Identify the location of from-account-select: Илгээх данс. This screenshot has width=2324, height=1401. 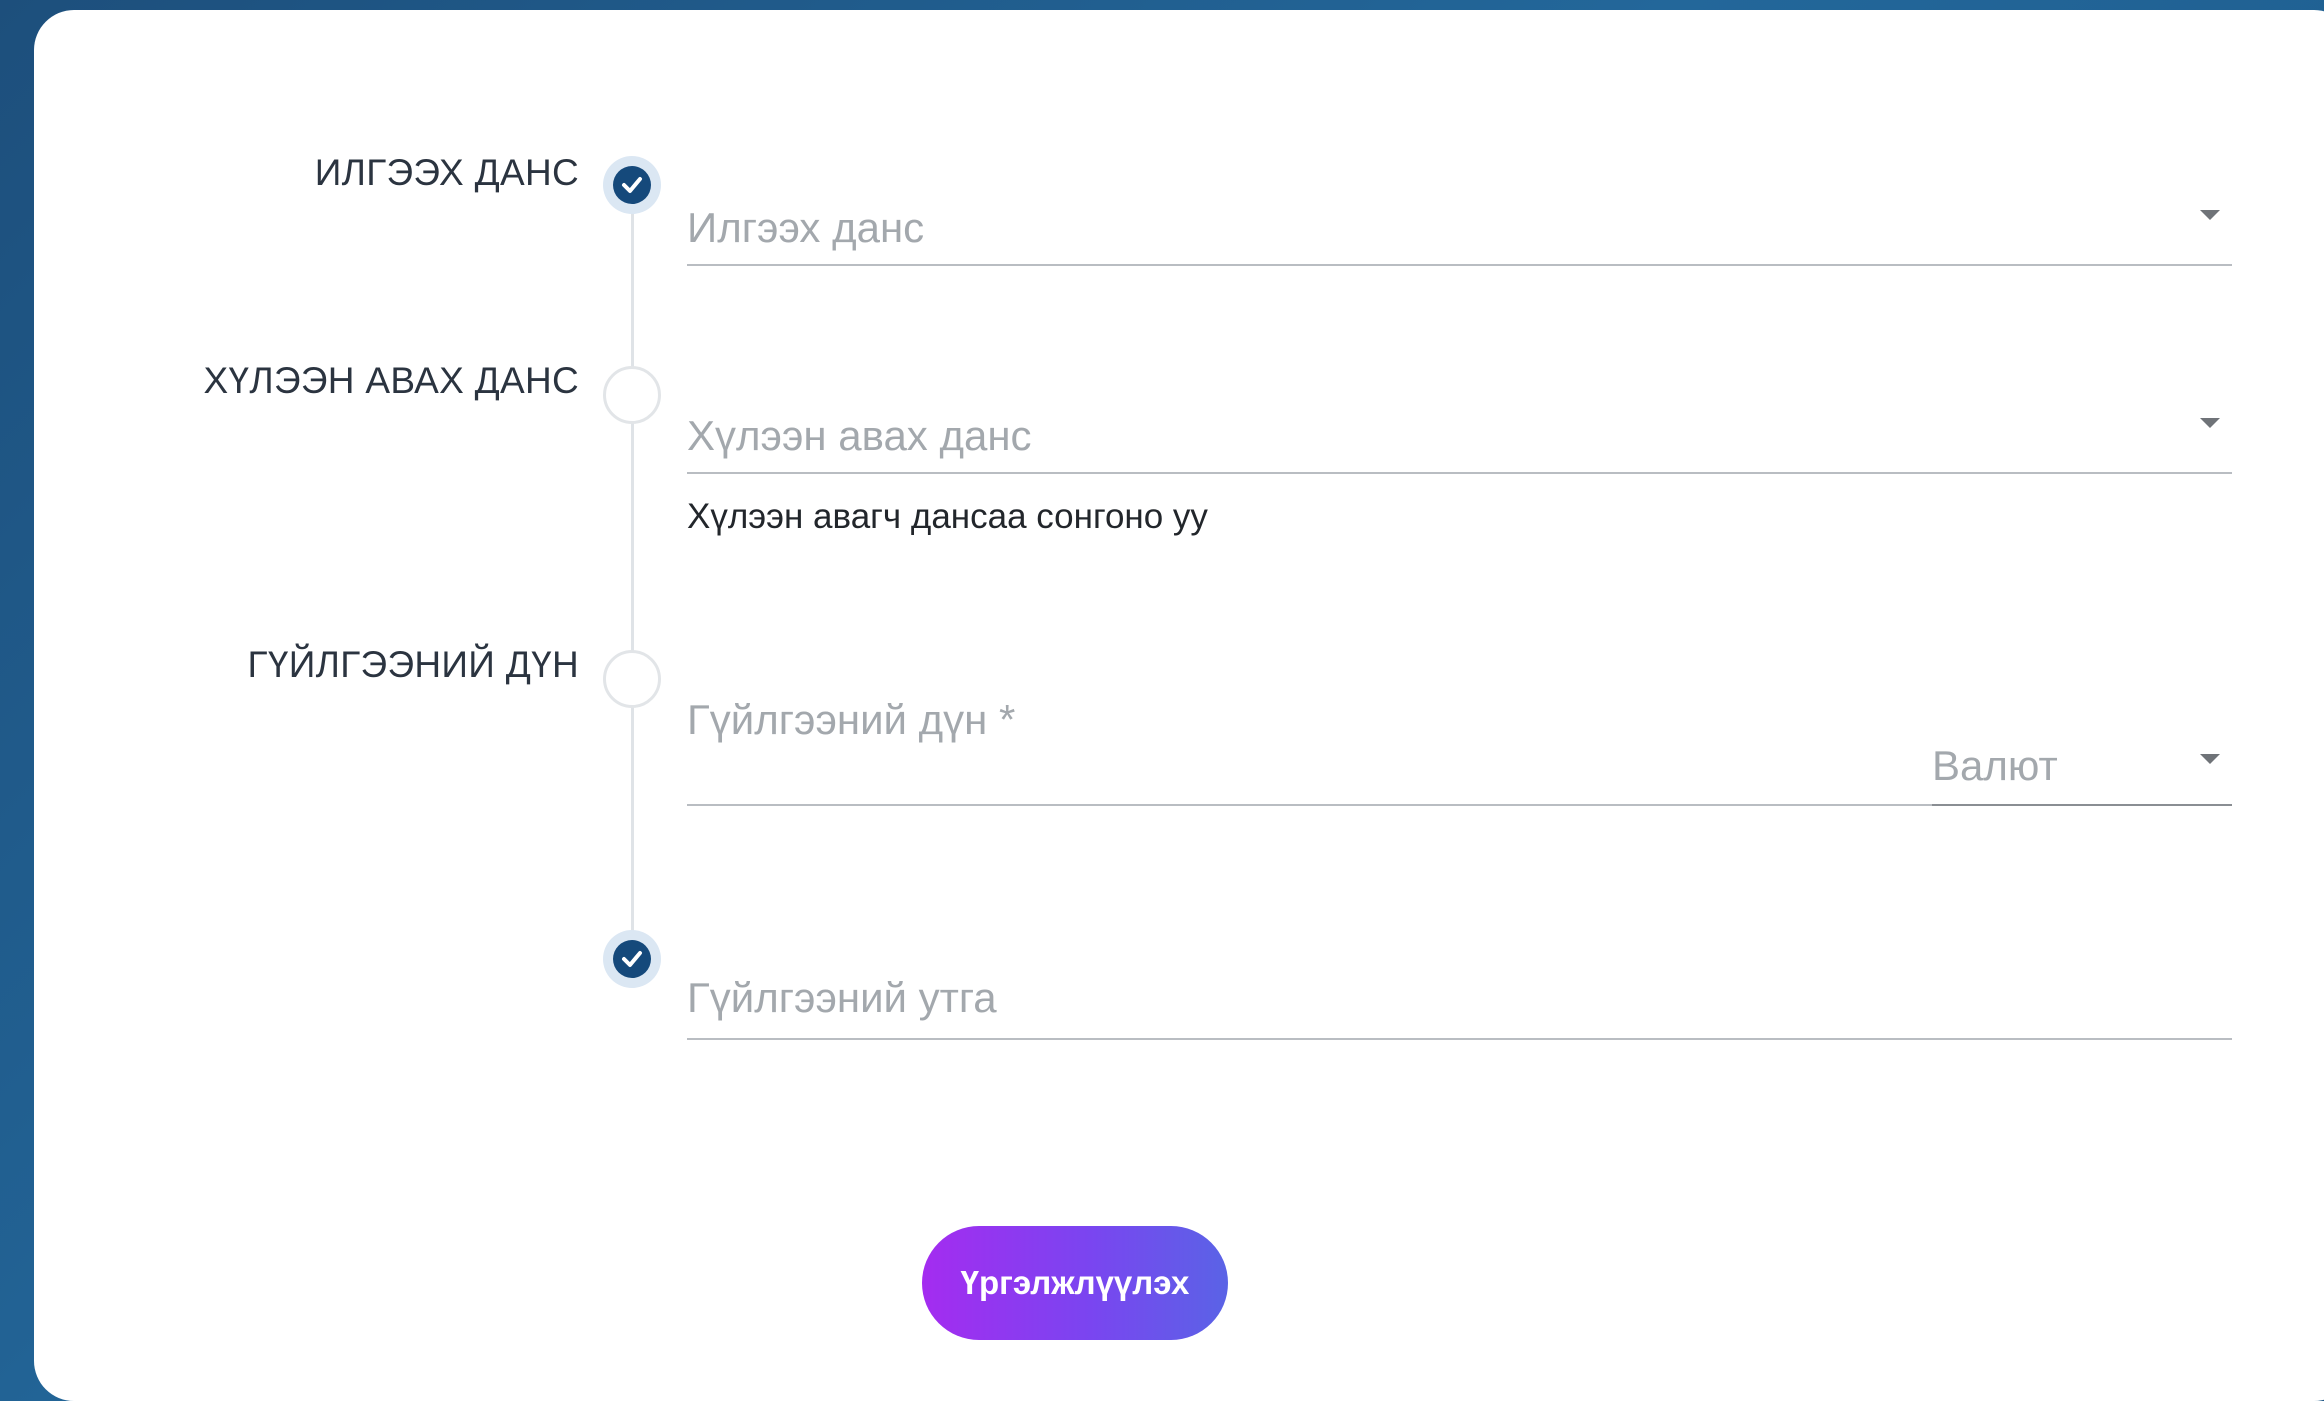
(1459, 226).